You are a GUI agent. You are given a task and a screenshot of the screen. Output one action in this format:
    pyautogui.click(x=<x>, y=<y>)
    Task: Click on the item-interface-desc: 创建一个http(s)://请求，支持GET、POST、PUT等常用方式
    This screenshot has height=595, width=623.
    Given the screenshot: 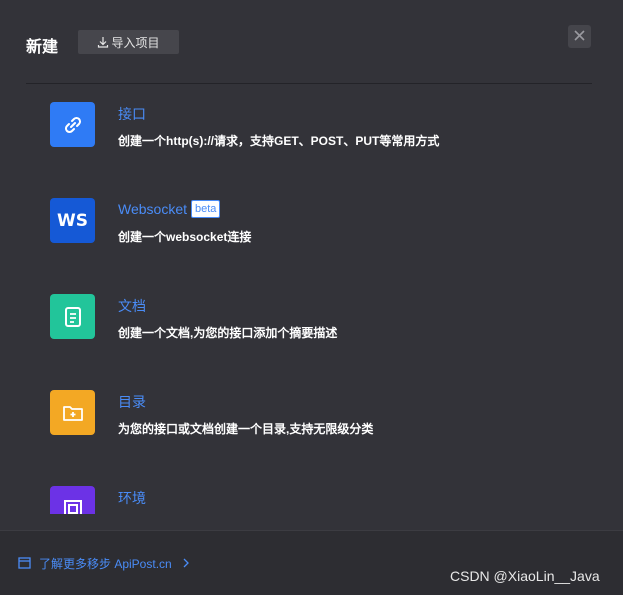 What is the action you would take?
    pyautogui.click(x=279, y=141)
    